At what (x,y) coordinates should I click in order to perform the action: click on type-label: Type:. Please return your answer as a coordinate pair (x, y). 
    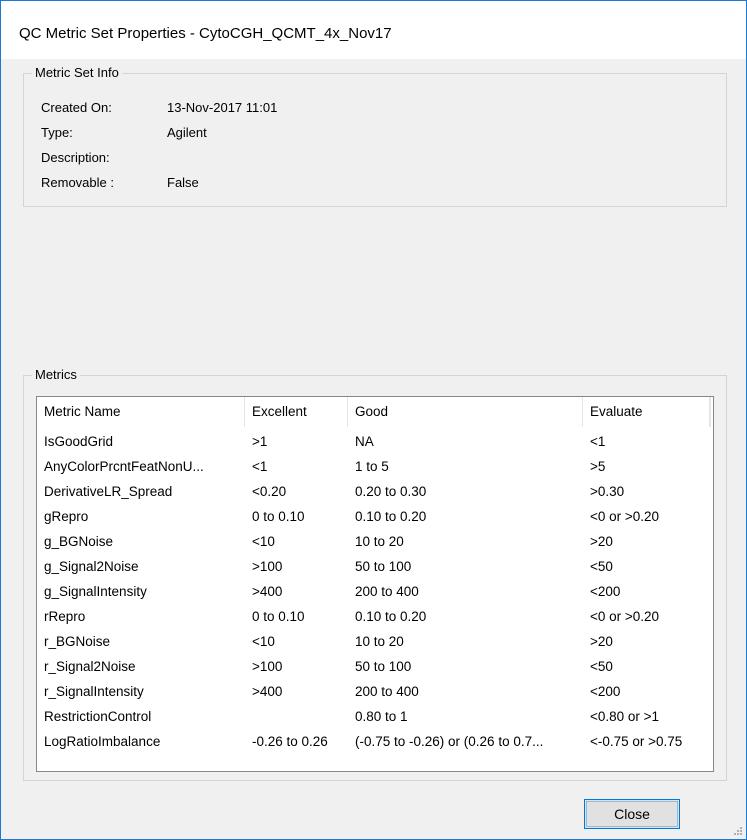
    Looking at the image, I should click on (57, 132).